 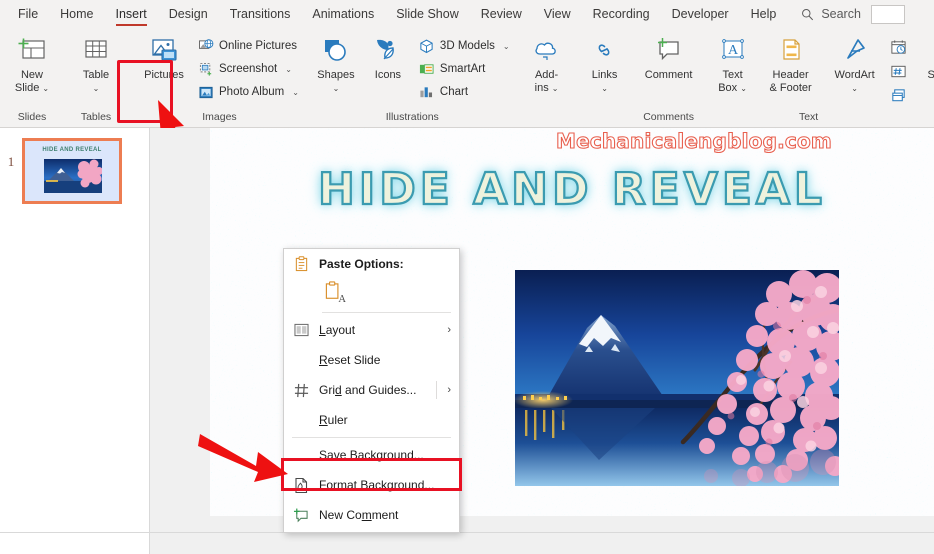 What do you see at coordinates (336, 75) in the screenshot?
I see `shapes-label: Shapes` at bounding box center [336, 75].